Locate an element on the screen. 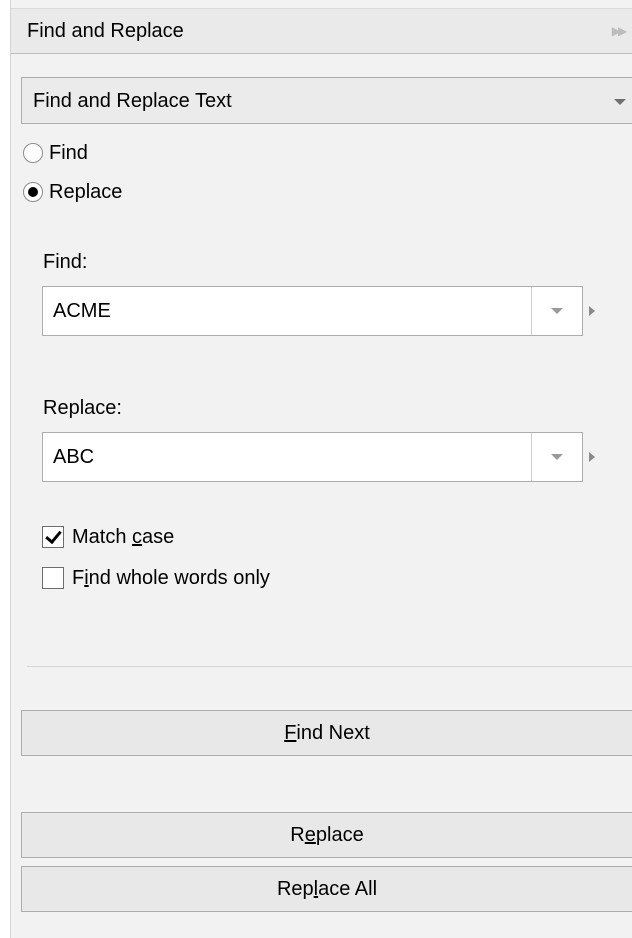 This screenshot has height=938, width=632. match-case-checkbox: Match case is located at coordinates (108, 537).